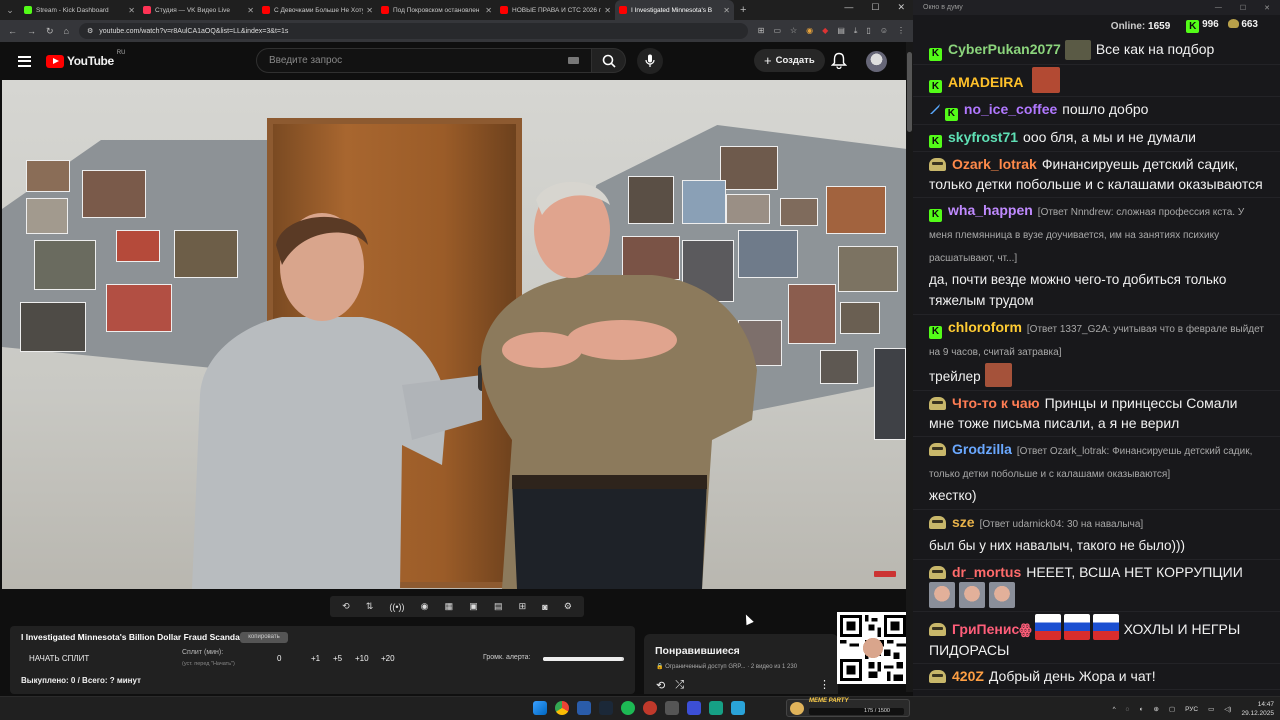  Describe the element at coordinates (562, 708) in the screenshot. I see `chrome-icon` at that location.